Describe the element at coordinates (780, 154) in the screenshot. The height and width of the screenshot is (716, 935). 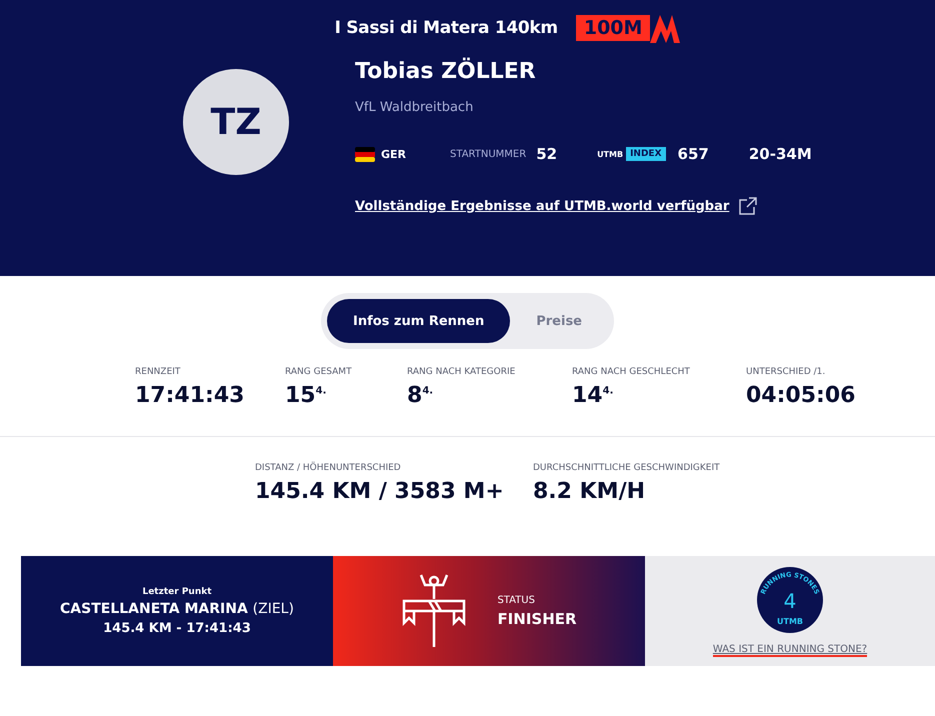
I see `age-category: 20-34M` at that location.